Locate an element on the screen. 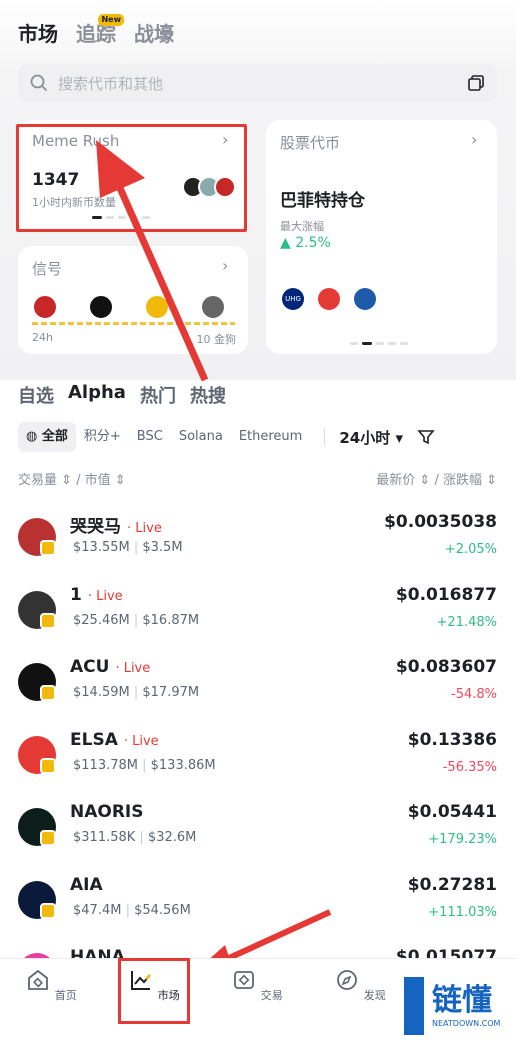 This screenshot has height=1041, width=516. token-price: $0.13386 is located at coordinates (452, 739).